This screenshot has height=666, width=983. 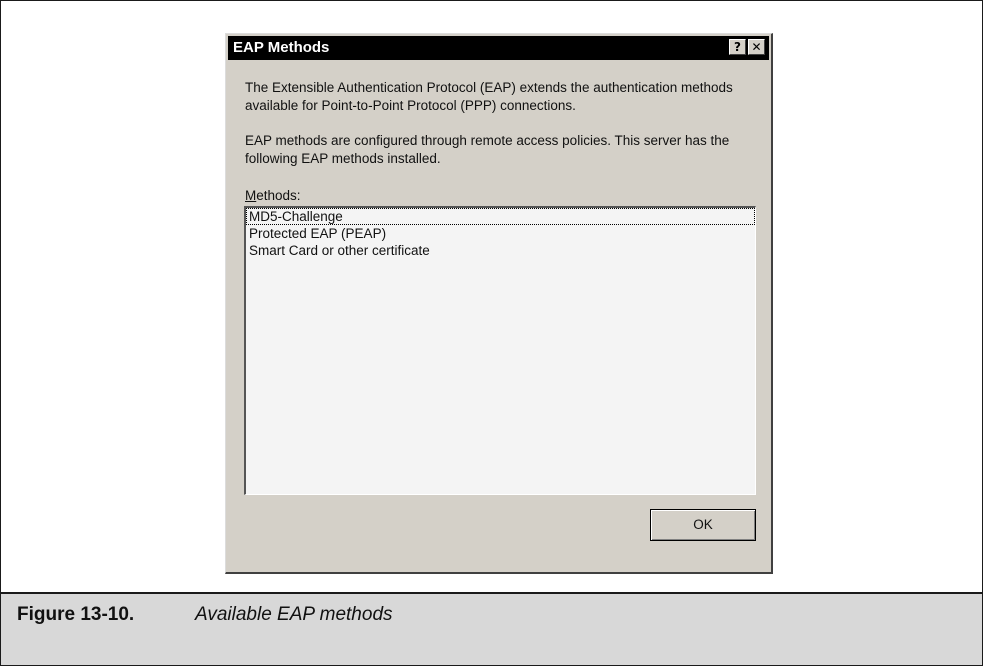 What do you see at coordinates (500, 250) in the screenshot?
I see `list-item-smart-card: Smart Card or other certificate` at bounding box center [500, 250].